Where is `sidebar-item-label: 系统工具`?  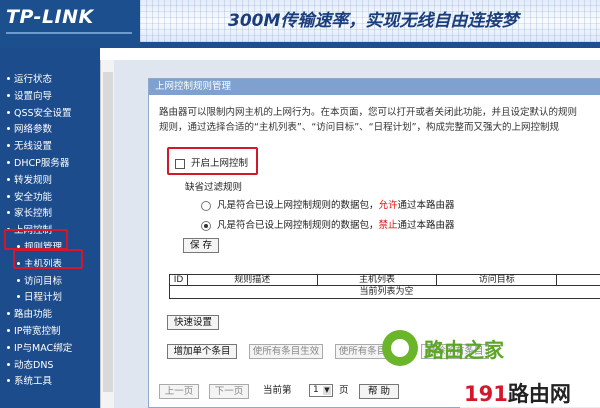 sidebar-item-label: 系统工具 is located at coordinates (33, 382).